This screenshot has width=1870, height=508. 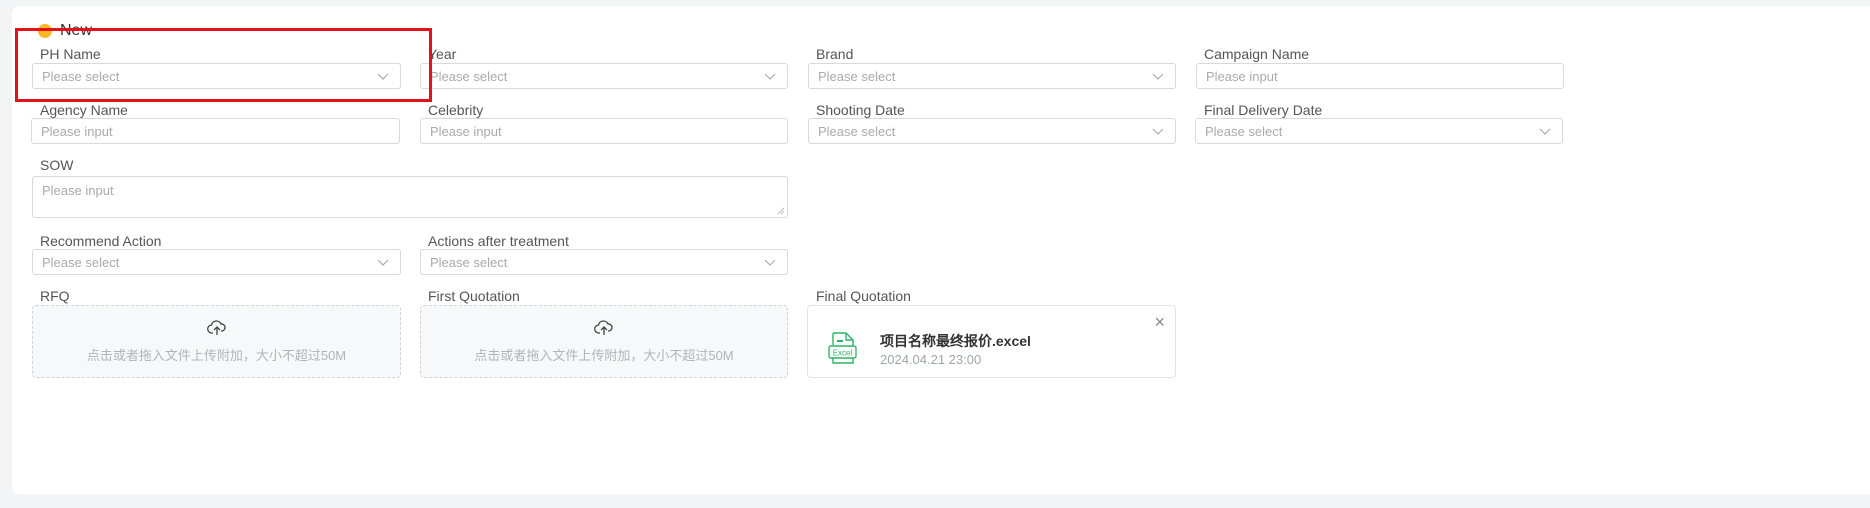 I want to click on highlight-box, so click(x=223, y=65).